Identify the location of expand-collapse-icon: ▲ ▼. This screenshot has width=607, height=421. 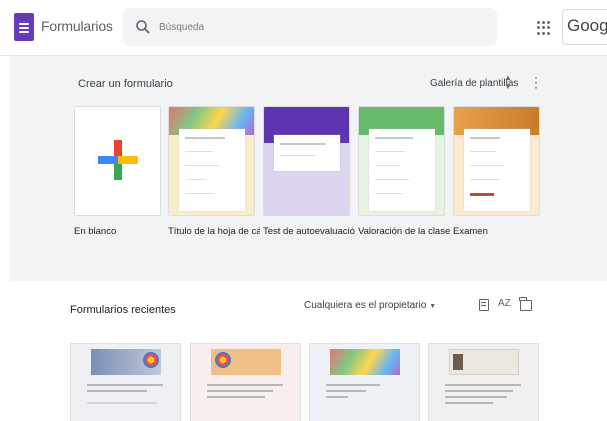
(508, 83).